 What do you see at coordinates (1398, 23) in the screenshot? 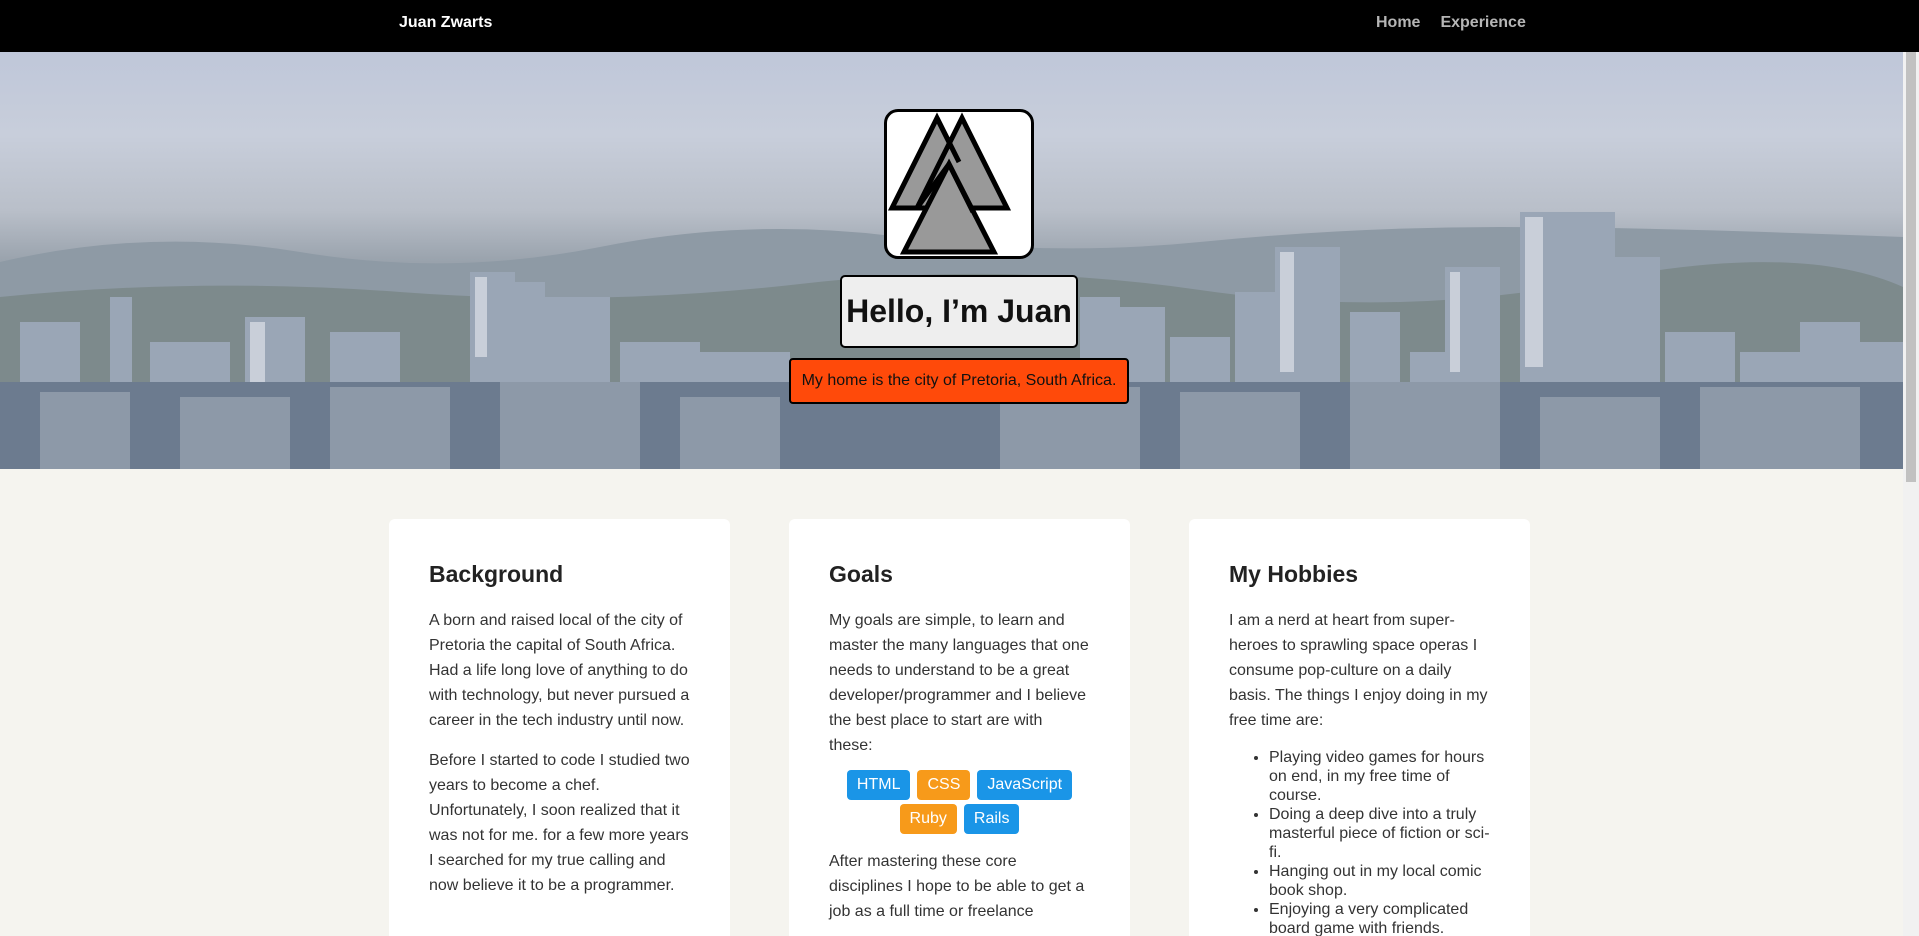
I see `nav-link-home: Home` at bounding box center [1398, 23].